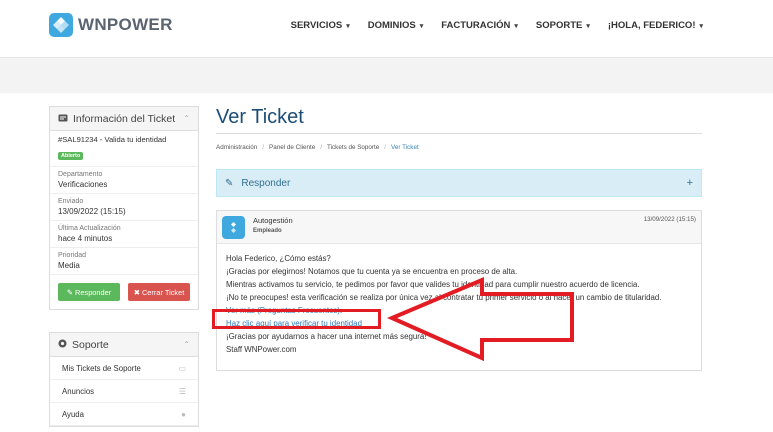 The image size is (773, 432). I want to click on annotation-arrow-icon, so click(480, 319).